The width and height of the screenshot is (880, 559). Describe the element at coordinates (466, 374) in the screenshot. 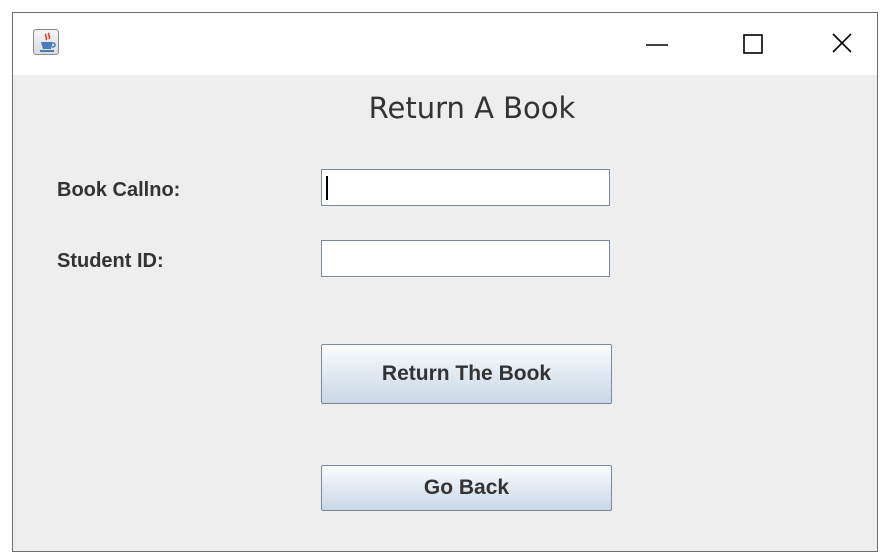

I see `return-book-button: Return The Book` at that location.